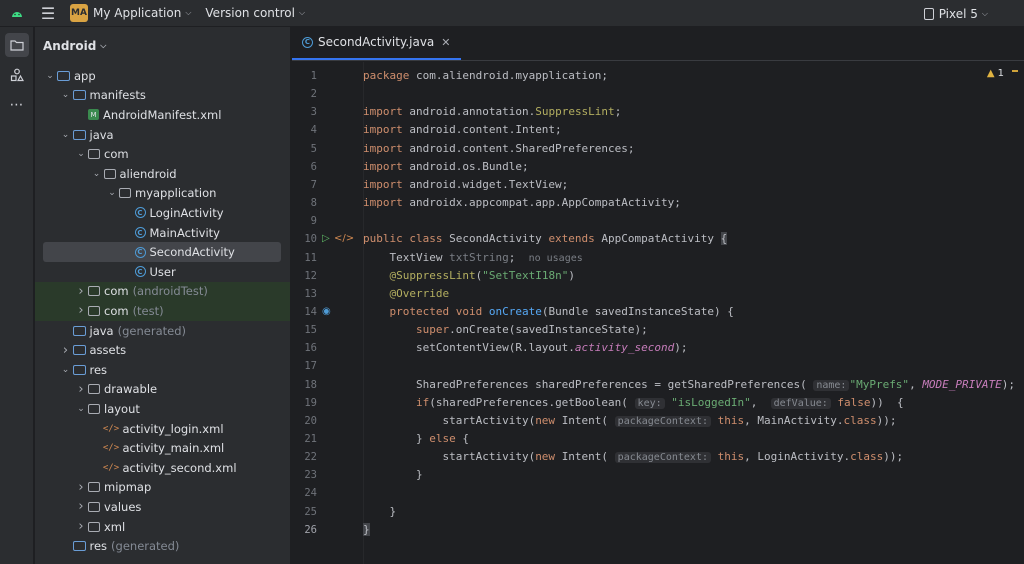  What do you see at coordinates (162, 272) in the screenshot?
I see `tree-item: C User` at bounding box center [162, 272].